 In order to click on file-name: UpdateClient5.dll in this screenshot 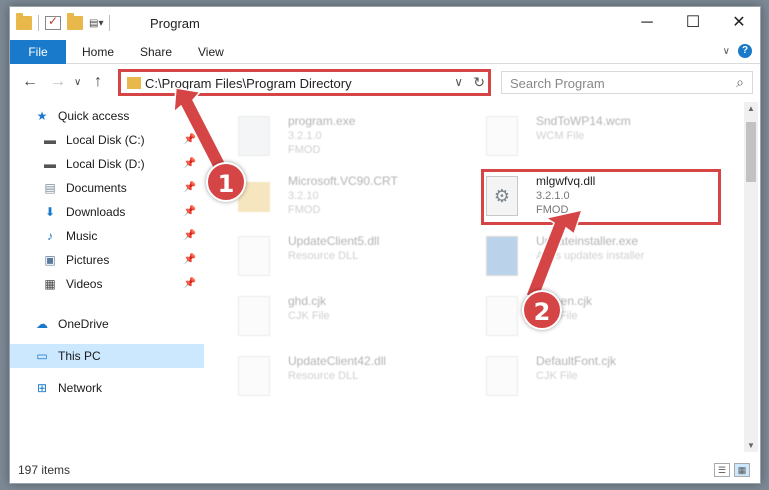, I will do `click(334, 241)`.